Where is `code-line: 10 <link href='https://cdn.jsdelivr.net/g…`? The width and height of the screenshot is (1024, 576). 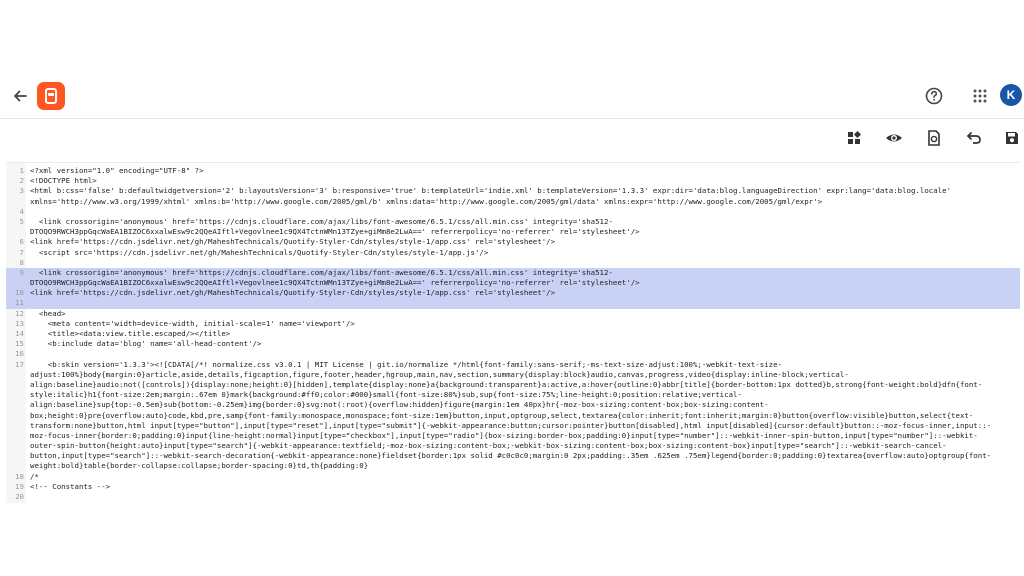
code-line: 10 <link href='https://cdn.jsdelivr.net/g… is located at coordinates (513, 293).